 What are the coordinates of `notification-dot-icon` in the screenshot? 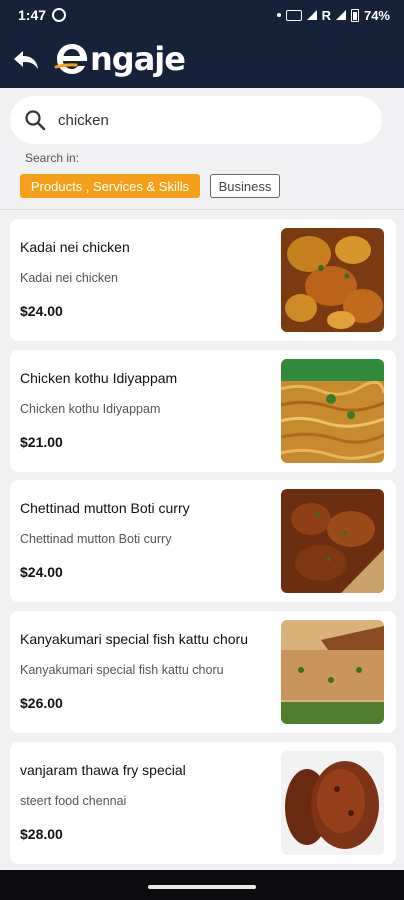 It's located at (278, 15).